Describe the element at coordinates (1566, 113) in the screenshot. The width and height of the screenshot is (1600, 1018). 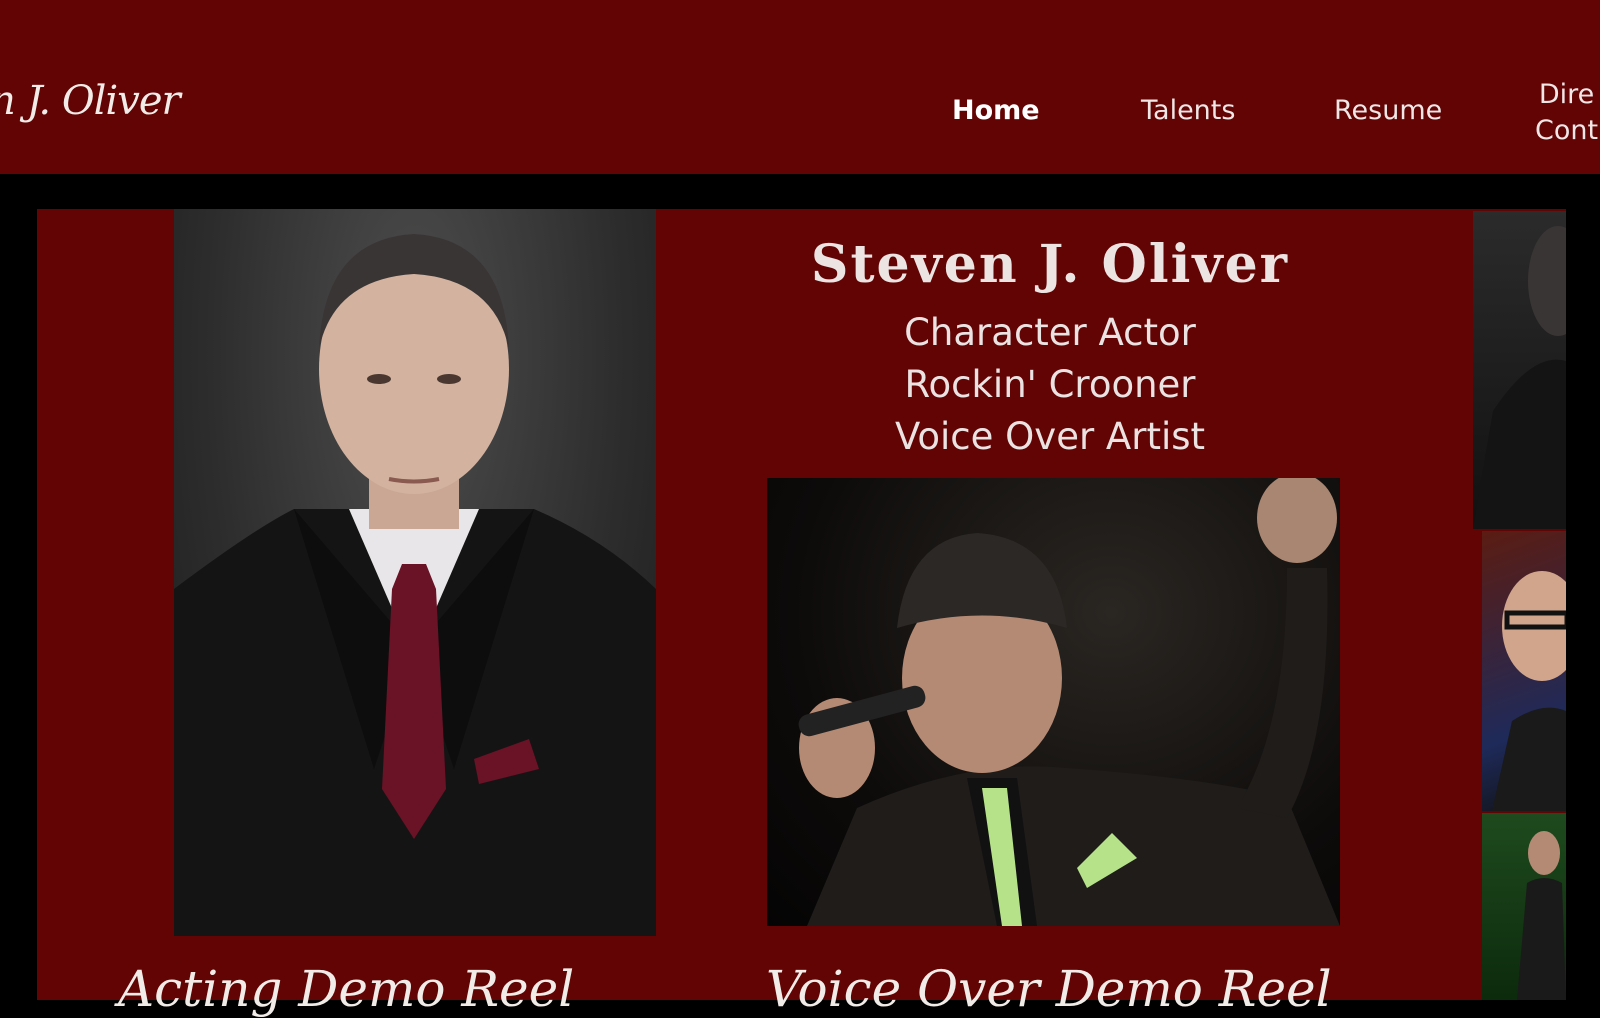
I see `nav-direct-contact: Dire Cont` at that location.